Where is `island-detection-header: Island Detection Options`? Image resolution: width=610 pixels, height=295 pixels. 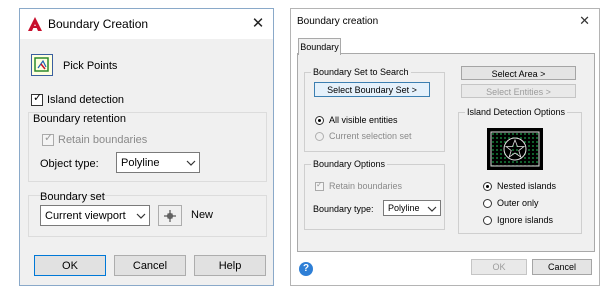
island-detection-header: Island Detection Options is located at coordinates (516, 112).